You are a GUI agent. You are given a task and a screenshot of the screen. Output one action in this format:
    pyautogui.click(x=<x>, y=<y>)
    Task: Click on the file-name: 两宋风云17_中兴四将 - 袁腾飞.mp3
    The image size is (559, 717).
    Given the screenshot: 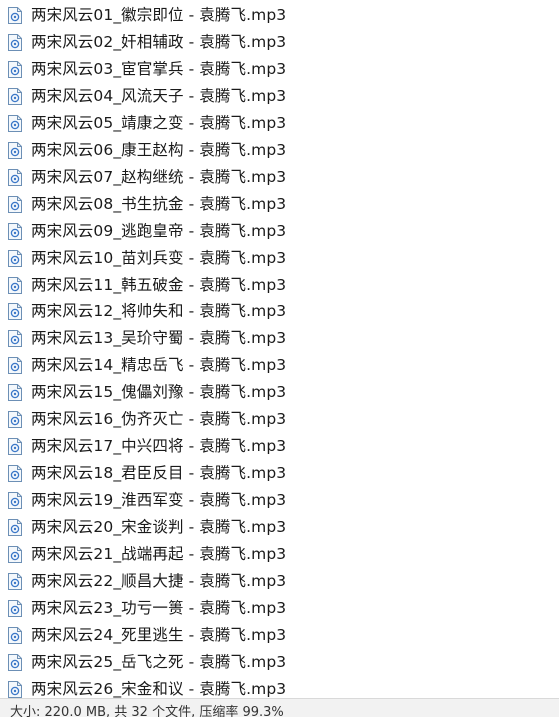 What is the action you would take?
    pyautogui.click(x=159, y=446)
    